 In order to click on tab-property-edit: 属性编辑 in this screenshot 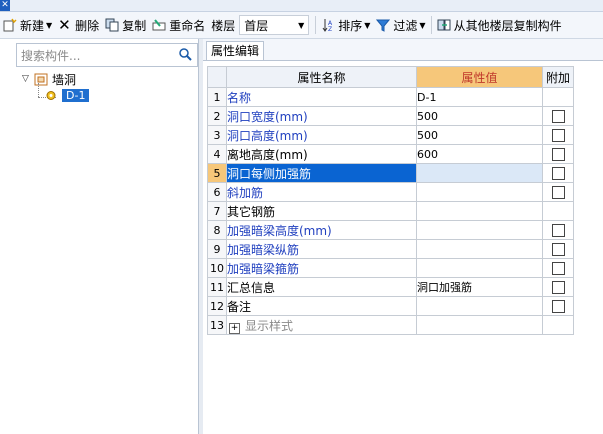, I will do `click(235, 50)`.